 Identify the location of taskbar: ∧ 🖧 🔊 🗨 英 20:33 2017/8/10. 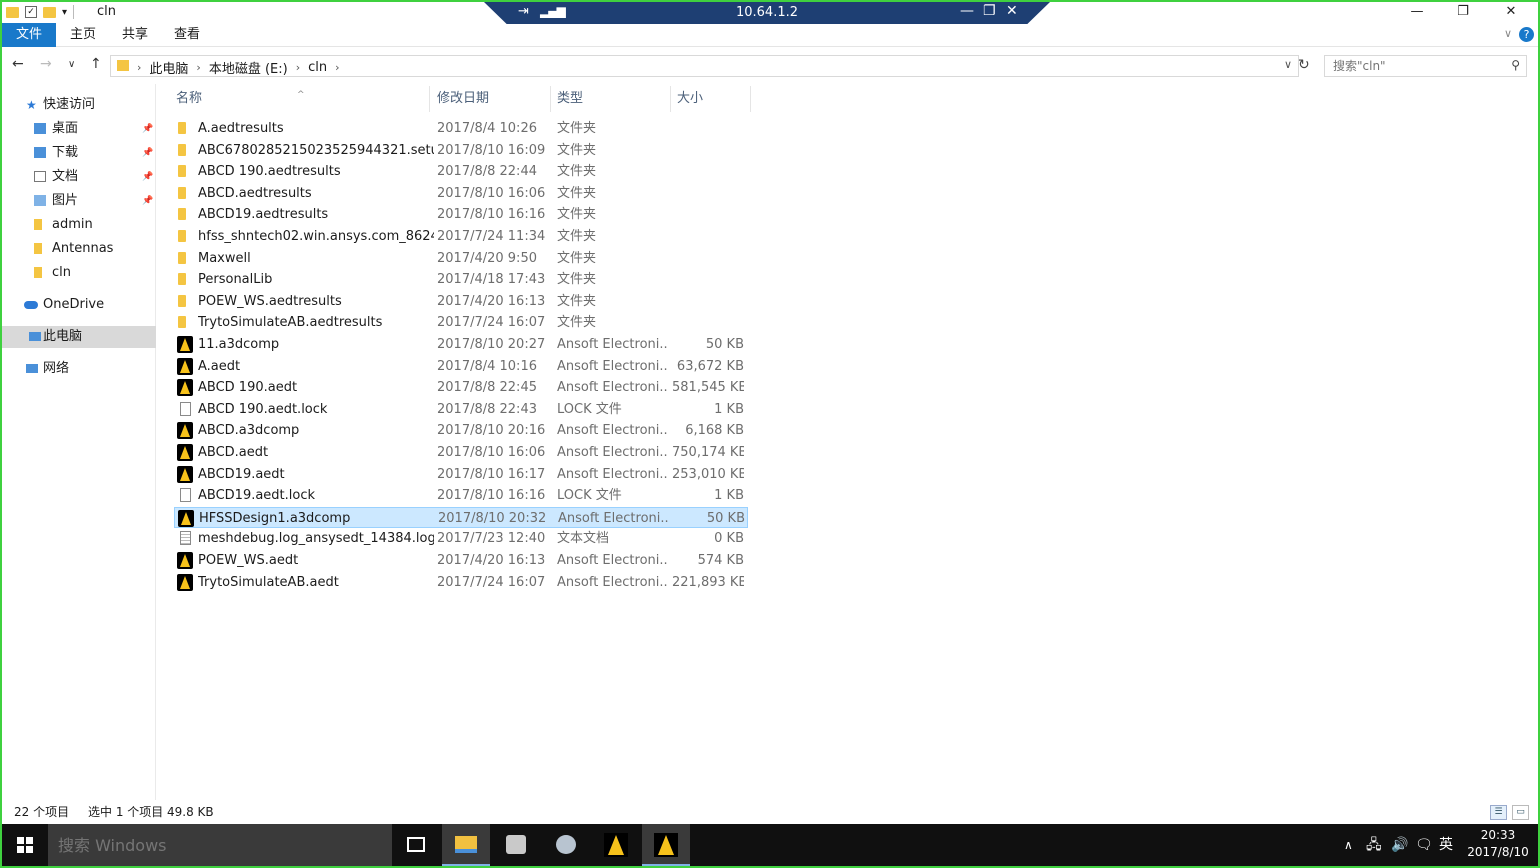
(770, 845).